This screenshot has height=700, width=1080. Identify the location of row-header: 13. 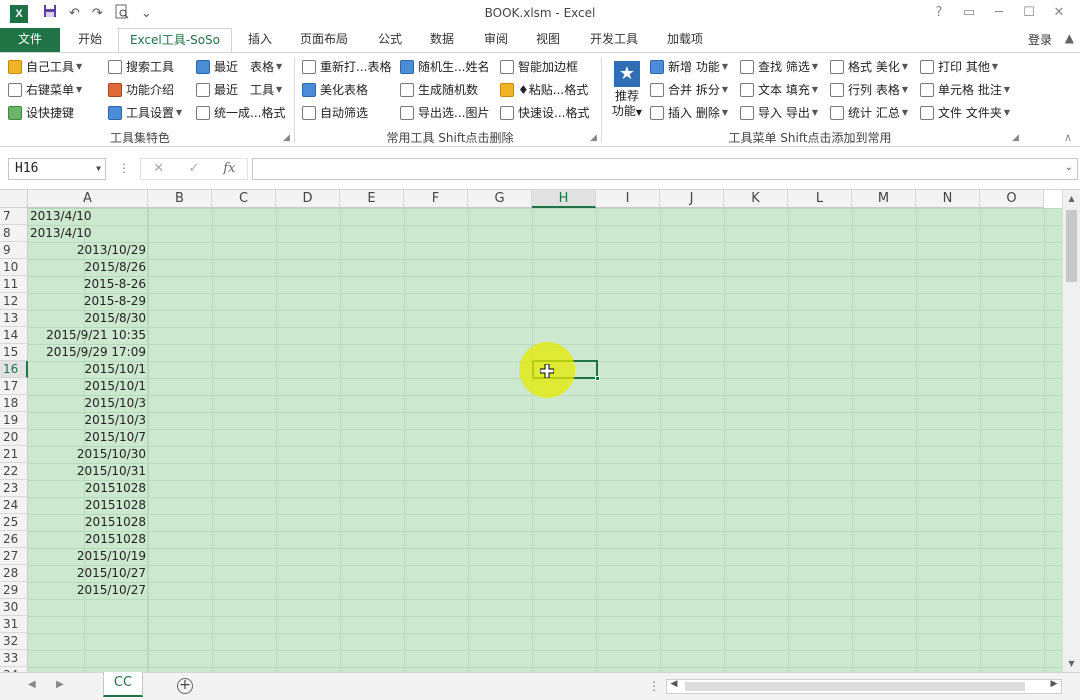
(14, 318).